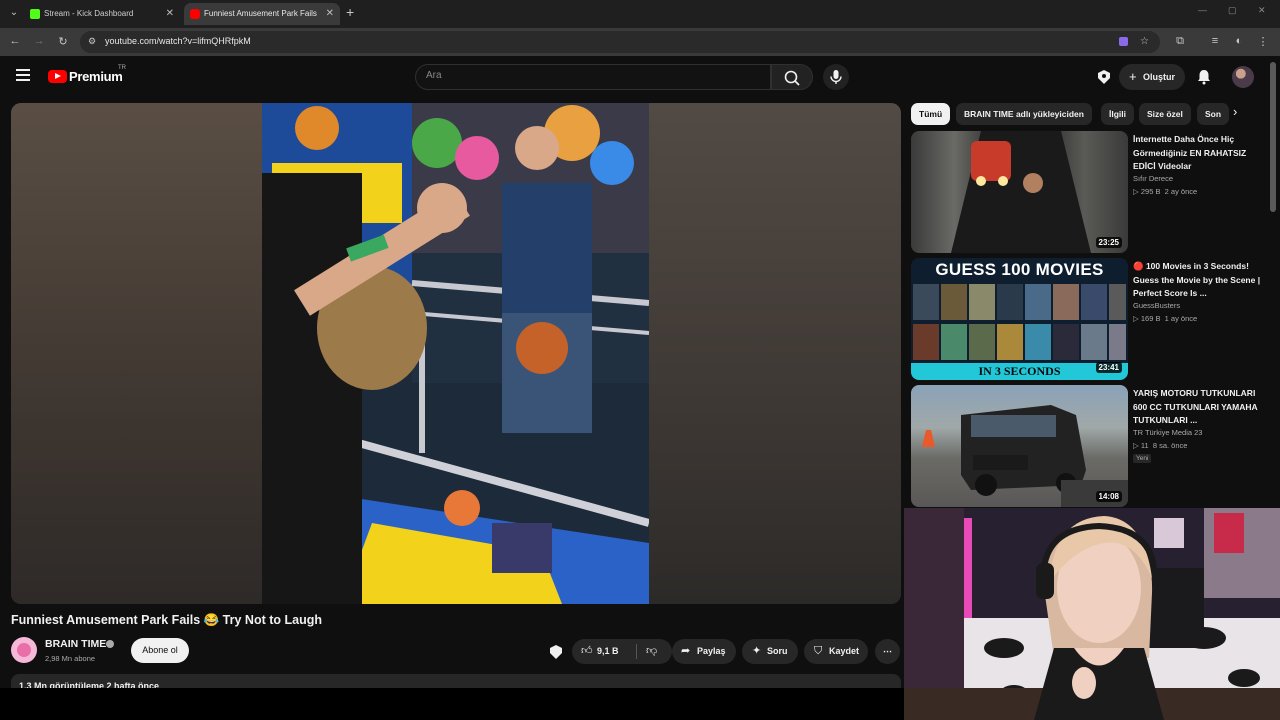 This screenshot has width=1280, height=720. What do you see at coordinates (757, 651) in the screenshot?
I see `sparkle-icon: ✦` at bounding box center [757, 651].